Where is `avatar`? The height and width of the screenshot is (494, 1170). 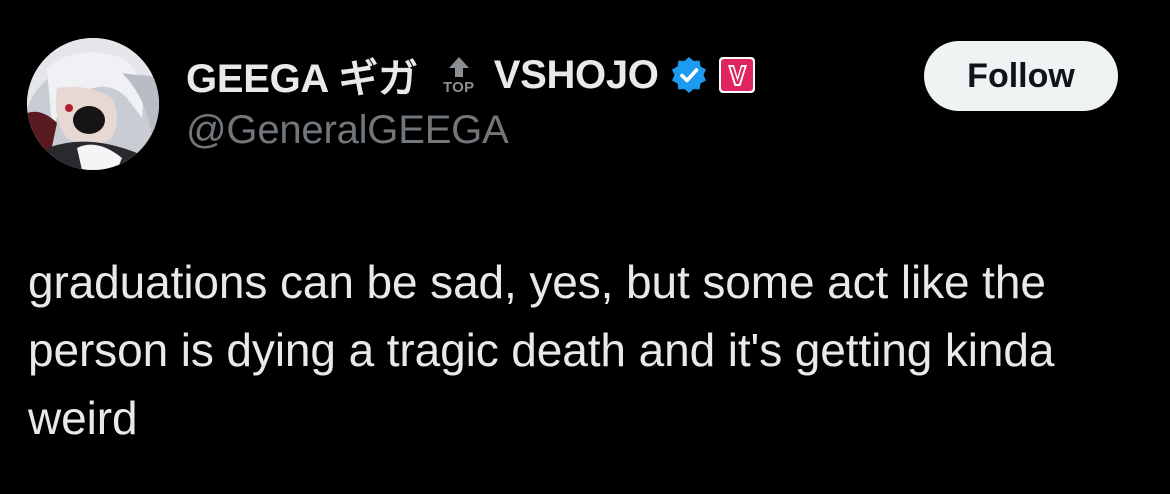
avatar is located at coordinates (93, 104).